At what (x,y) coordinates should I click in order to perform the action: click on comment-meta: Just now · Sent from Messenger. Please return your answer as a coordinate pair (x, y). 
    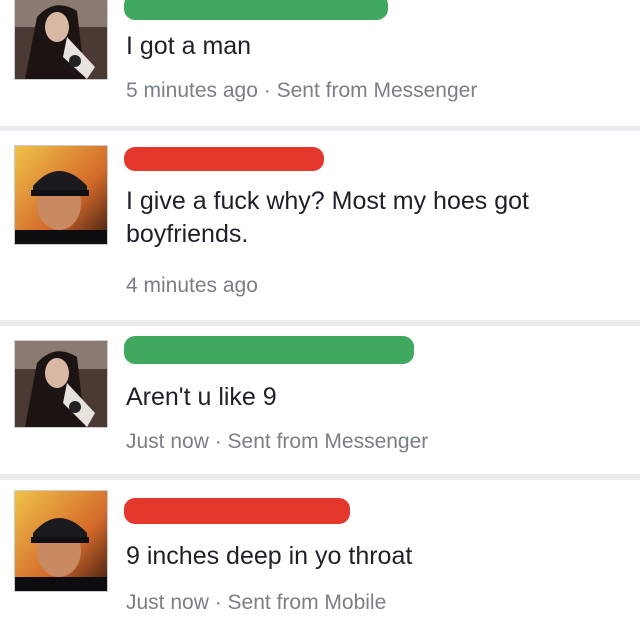
    Looking at the image, I should click on (277, 441).